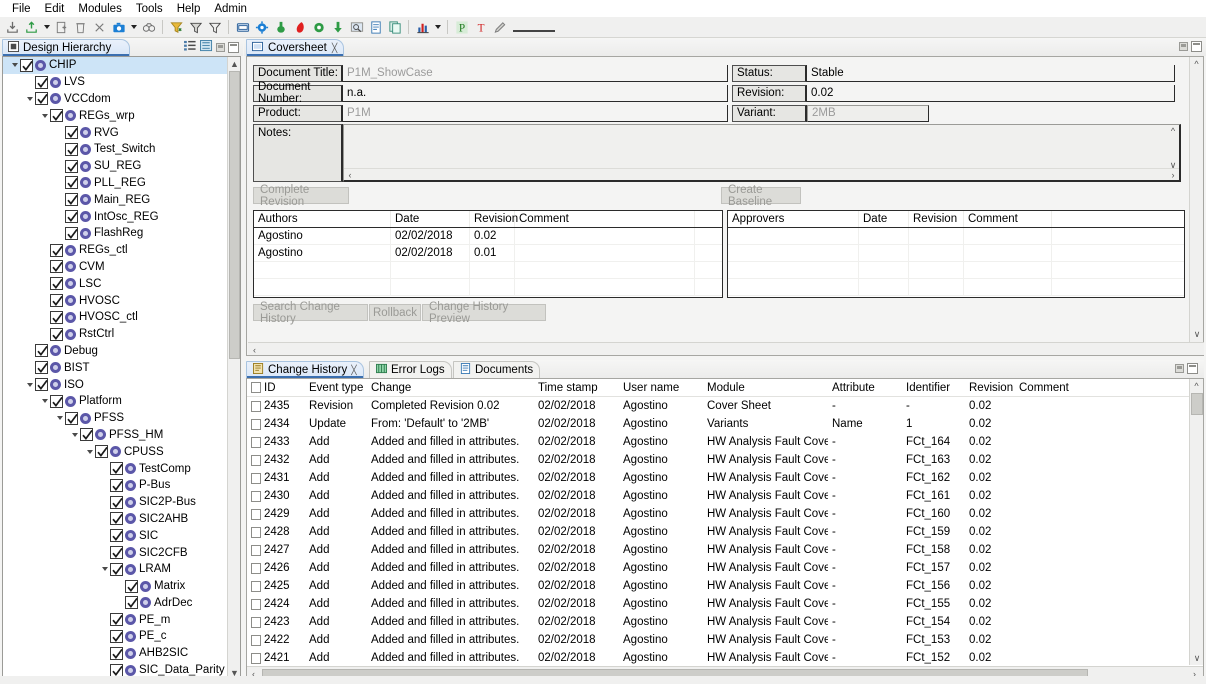 The width and height of the screenshot is (1206, 684). I want to click on authors-col-header: Date, so click(430, 219).